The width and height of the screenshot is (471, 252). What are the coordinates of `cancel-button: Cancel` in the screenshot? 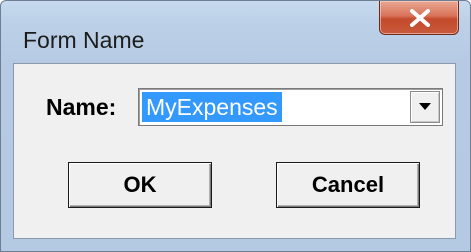 It's located at (348, 185).